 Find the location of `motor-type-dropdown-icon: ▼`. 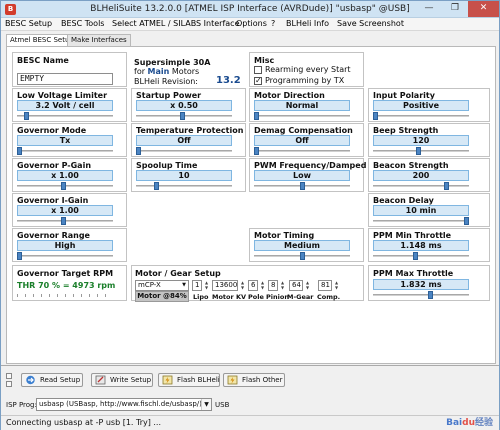

motor-type-dropdown-icon: ▼ is located at coordinates (184, 285).